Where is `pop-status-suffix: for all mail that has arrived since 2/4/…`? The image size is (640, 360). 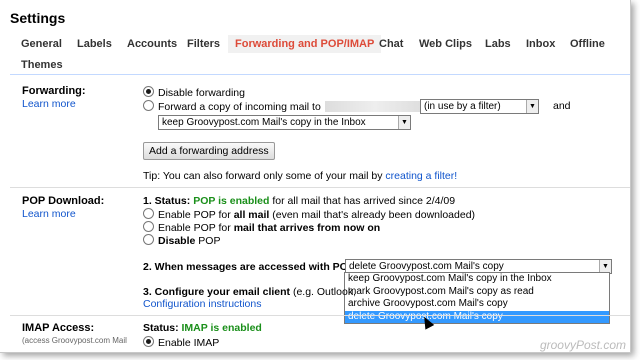 pop-status-suffix: for all mail that has arrived since 2/4/… is located at coordinates (364, 201).